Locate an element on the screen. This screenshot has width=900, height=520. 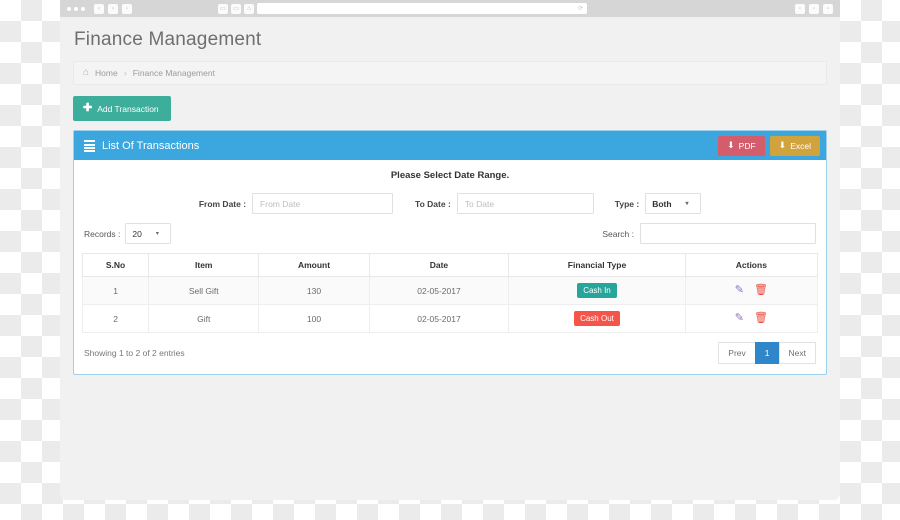
address-group: ▭ ▭ ⌂ ⟳ is located at coordinates (402, 8).